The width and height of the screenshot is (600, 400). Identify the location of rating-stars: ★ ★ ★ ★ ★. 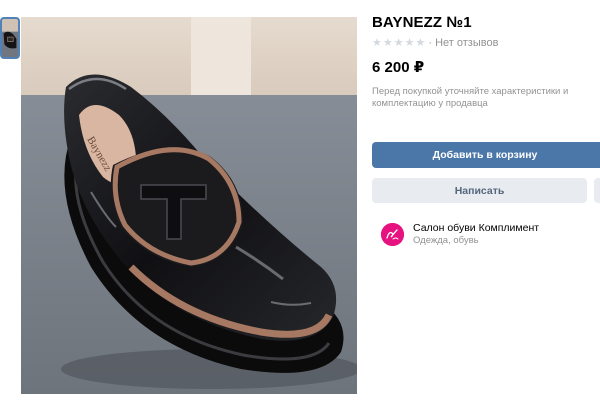
(398, 43).